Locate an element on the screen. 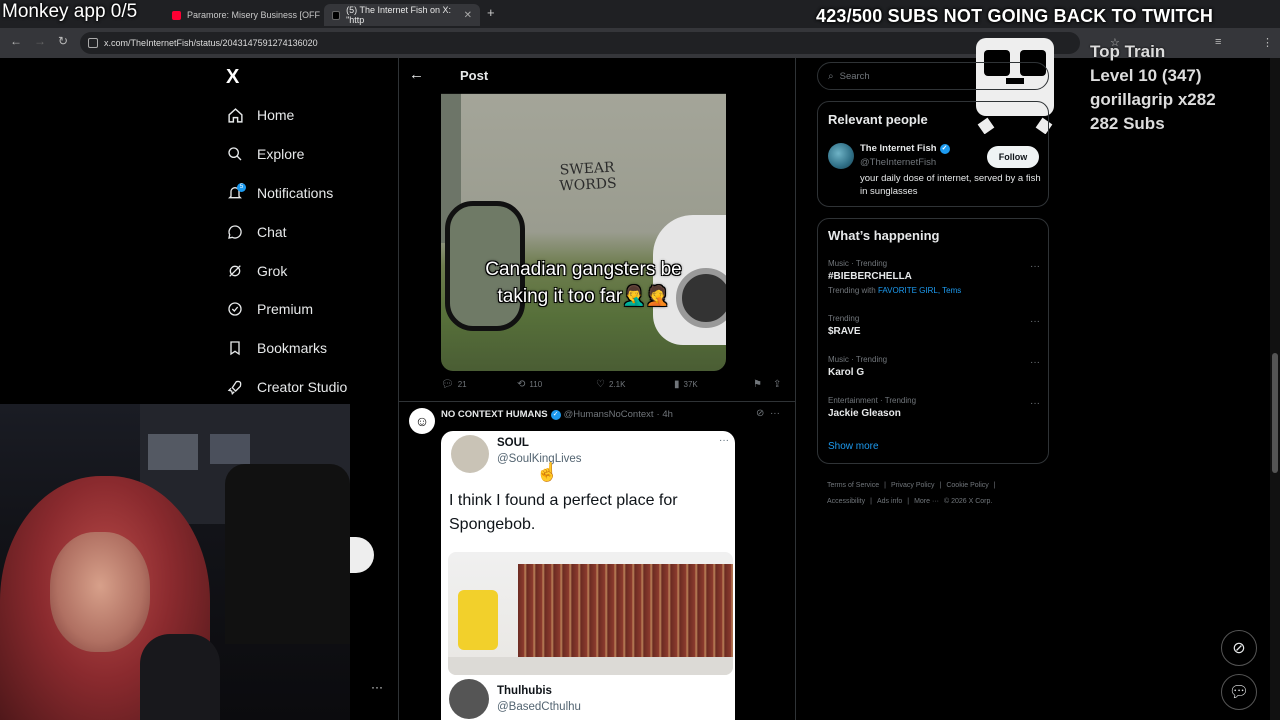 The image size is (1280, 720). webcam-jersey is located at coordinates (287, 554).